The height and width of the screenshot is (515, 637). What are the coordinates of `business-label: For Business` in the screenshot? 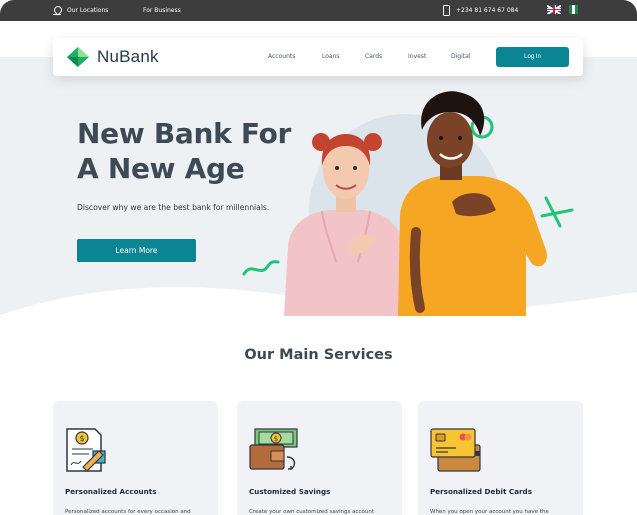 It's located at (162, 10).